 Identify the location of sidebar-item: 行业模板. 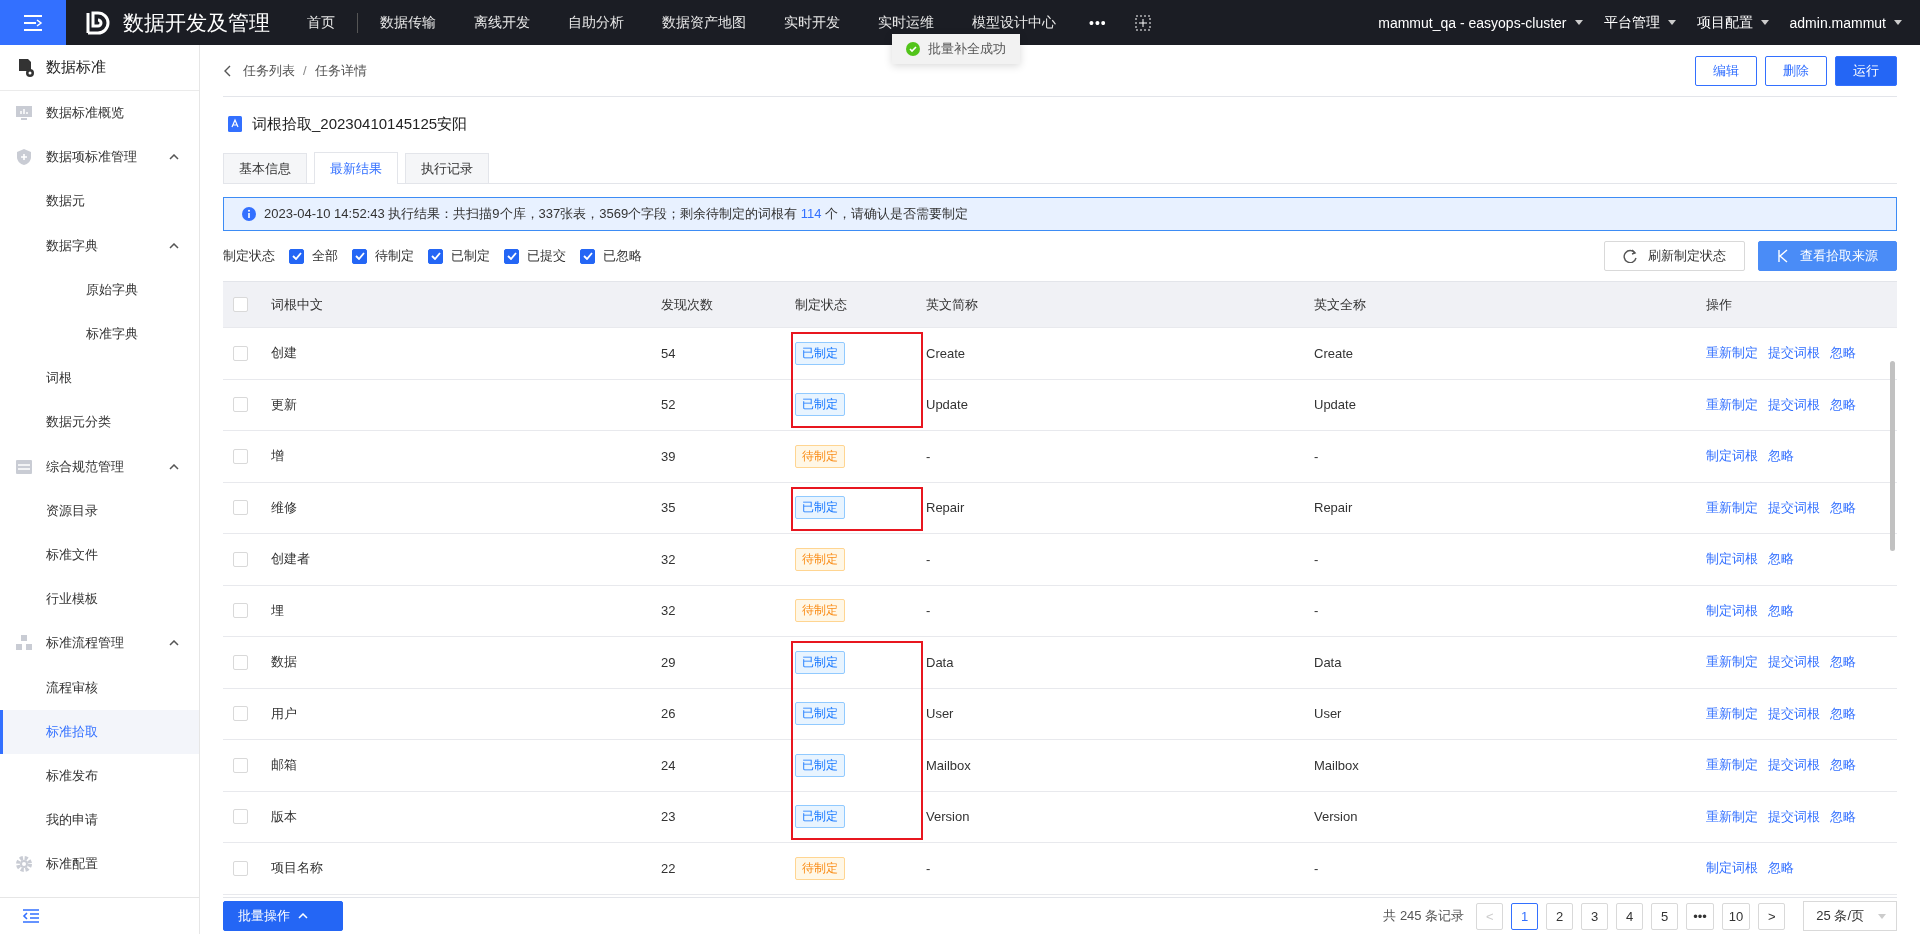
(99, 599).